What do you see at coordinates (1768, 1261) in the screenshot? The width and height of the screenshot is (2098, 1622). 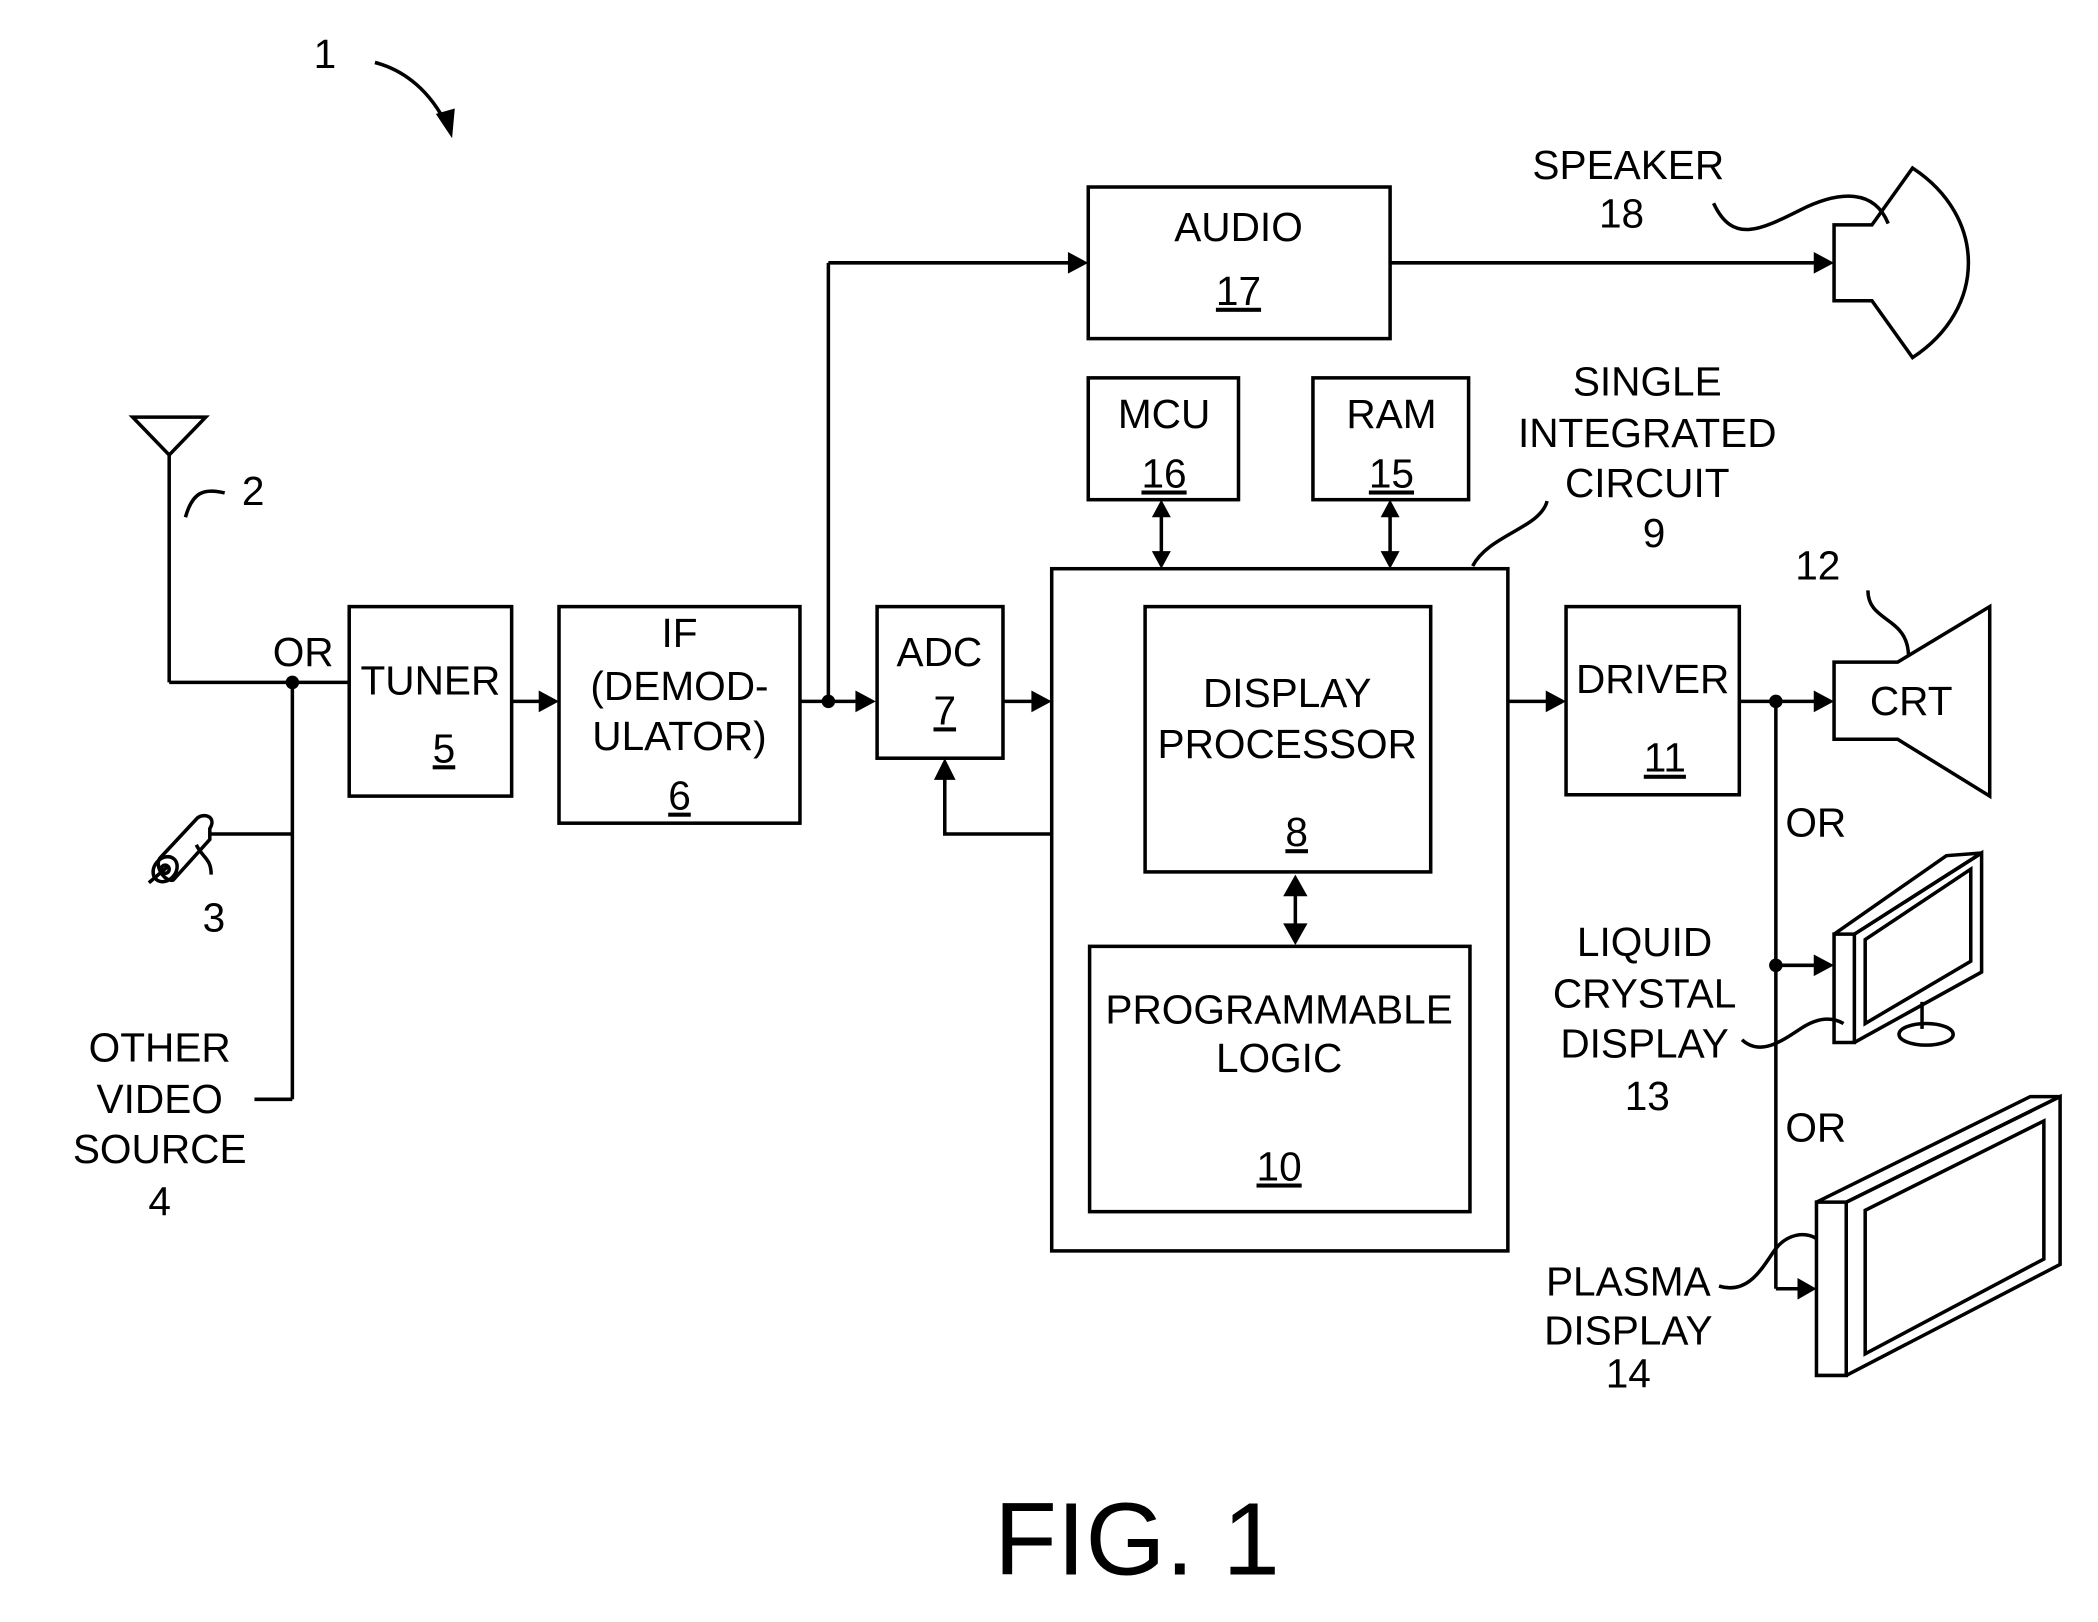 I see `plasma-ref-leader` at bounding box center [1768, 1261].